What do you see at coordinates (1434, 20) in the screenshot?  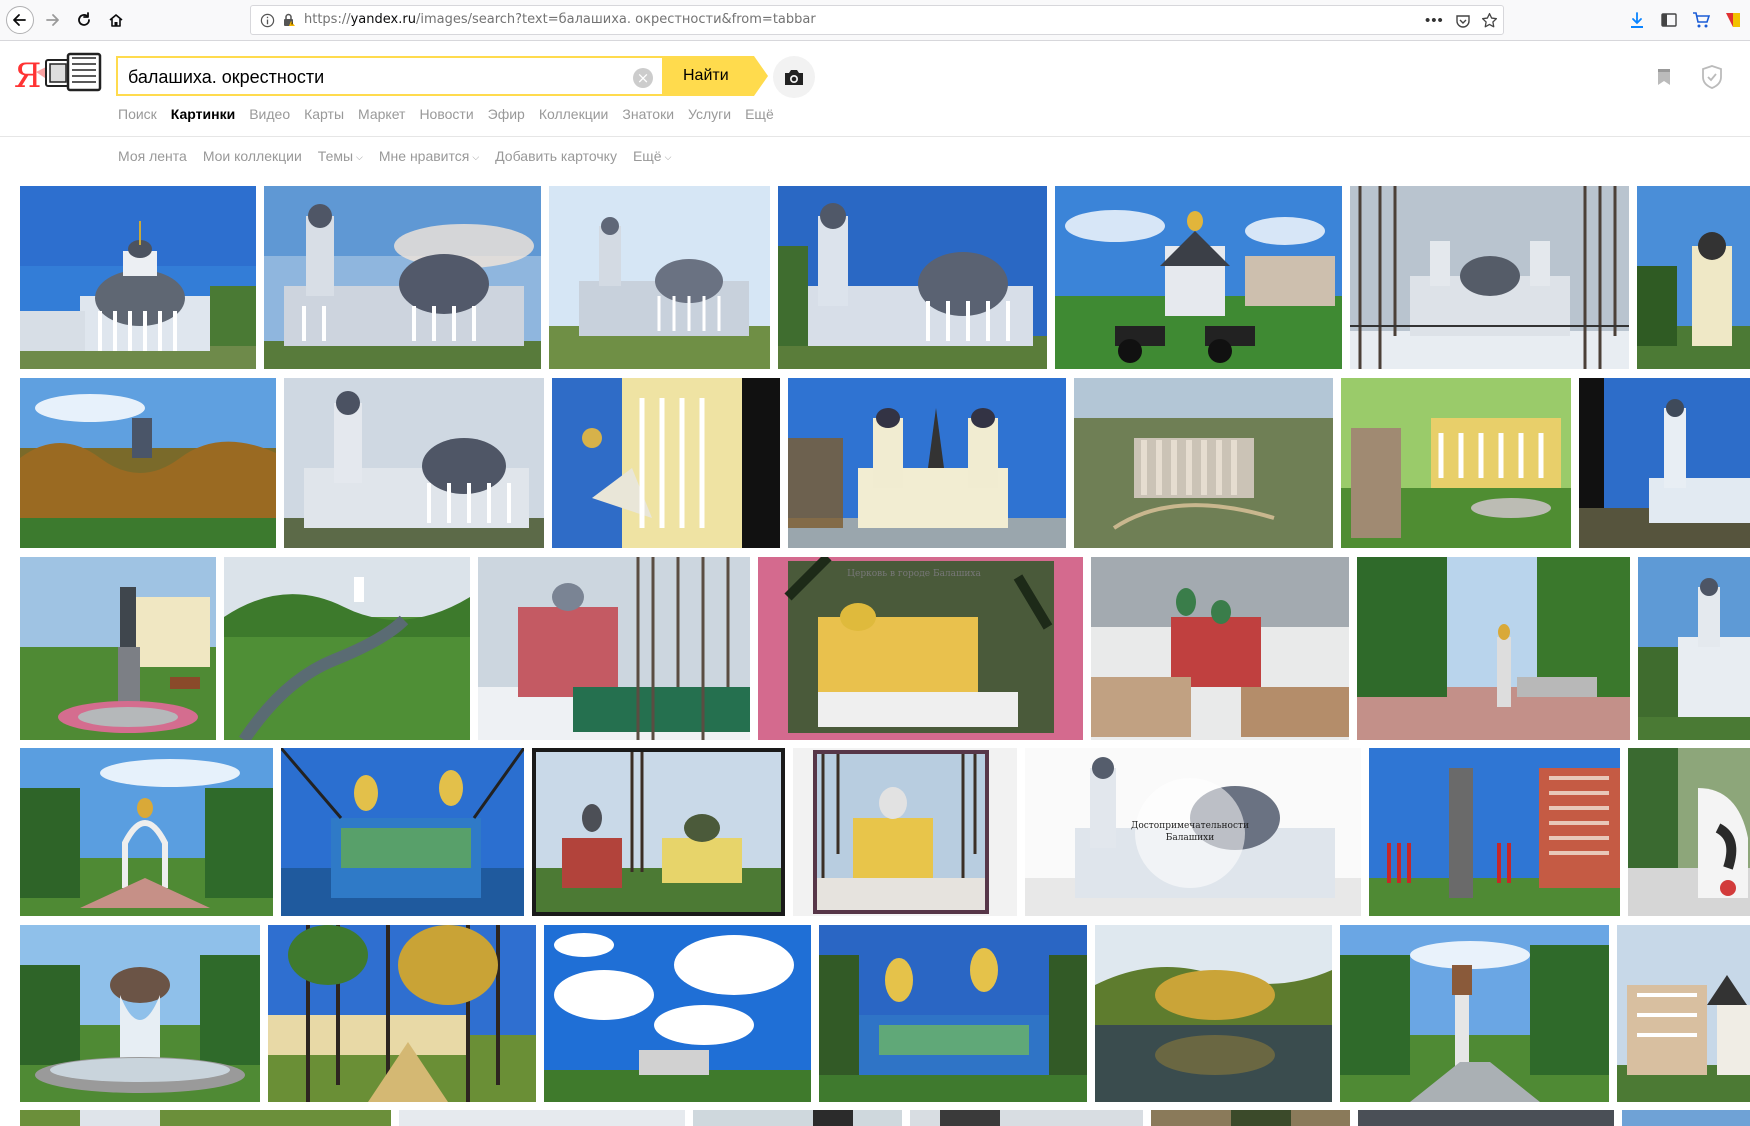 I see `more-icon: •••` at bounding box center [1434, 20].